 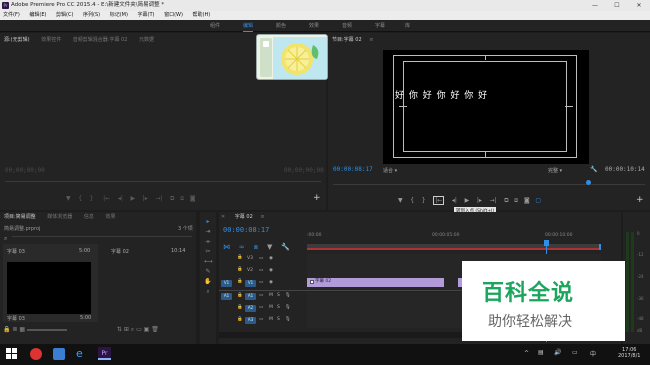 What do you see at coordinates (223, 217) in the screenshot?
I see `close-tab-icon: ✕` at bounding box center [223, 217].